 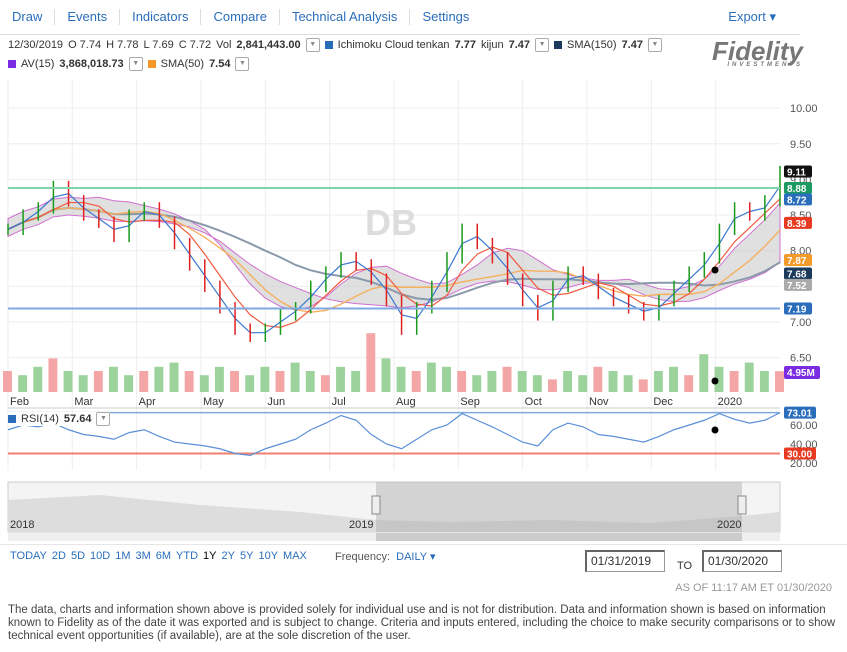 What do you see at coordinates (797, 309) in the screenshot?
I see `price-label-line_blue: 7.19` at bounding box center [797, 309].